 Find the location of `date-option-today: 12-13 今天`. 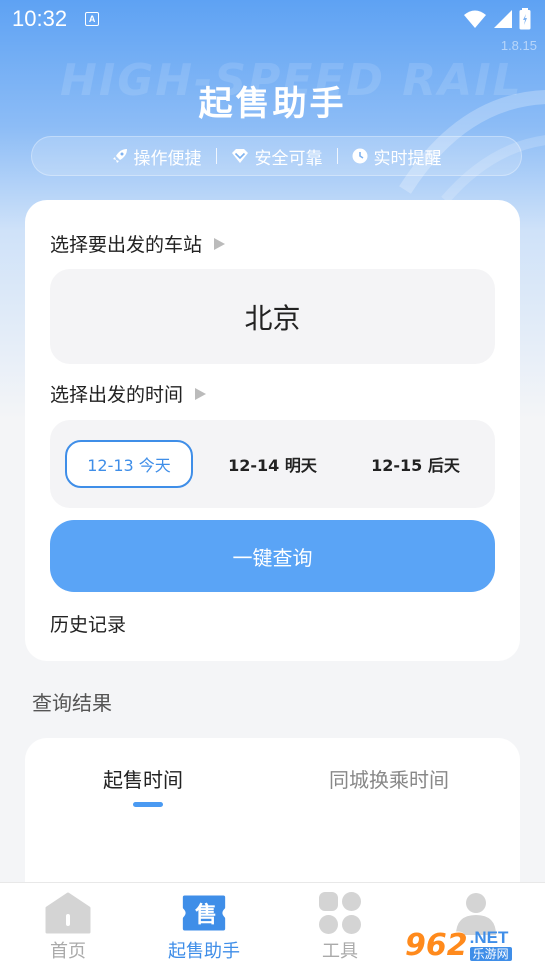

date-option-today: 12-13 今天 is located at coordinates (129, 464).